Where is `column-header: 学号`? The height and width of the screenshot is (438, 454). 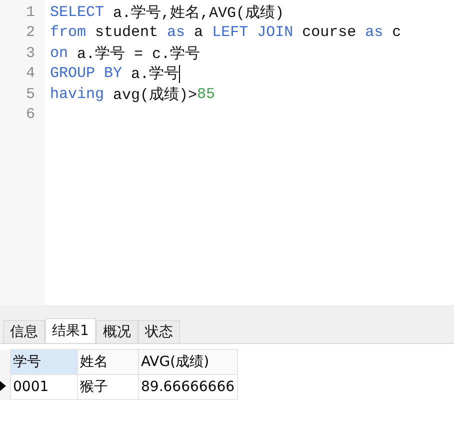
column-header: 学号 is located at coordinates (44, 362).